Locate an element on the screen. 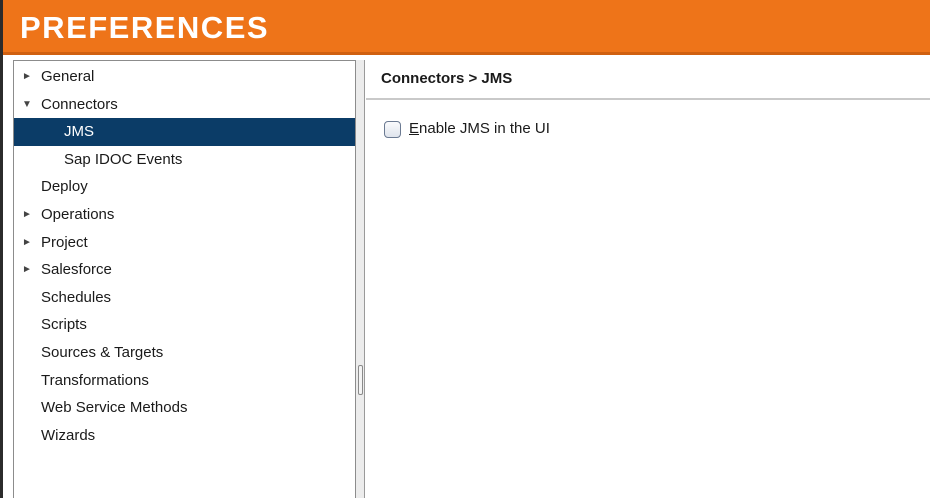  tree-item-label: General is located at coordinates (68, 76).